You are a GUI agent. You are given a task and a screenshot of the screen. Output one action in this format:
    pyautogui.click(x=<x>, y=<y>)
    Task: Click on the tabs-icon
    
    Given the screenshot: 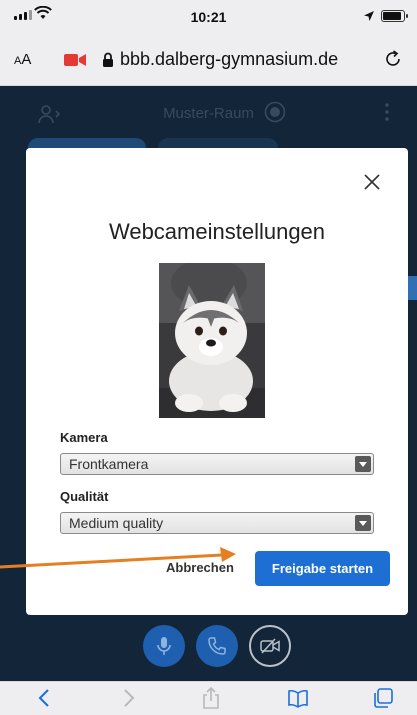 What is the action you would take?
    pyautogui.click(x=383, y=698)
    